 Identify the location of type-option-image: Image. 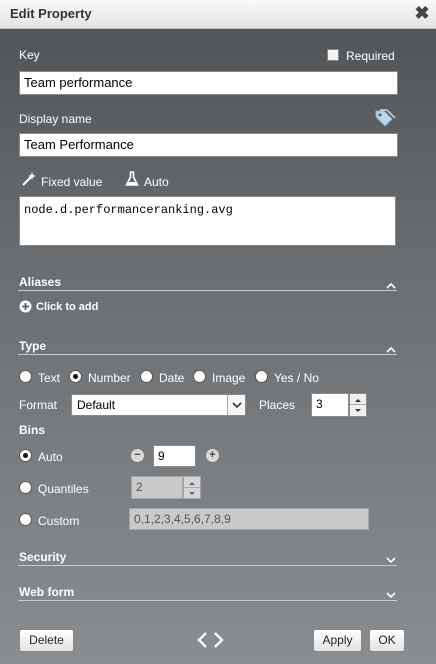
(228, 378).